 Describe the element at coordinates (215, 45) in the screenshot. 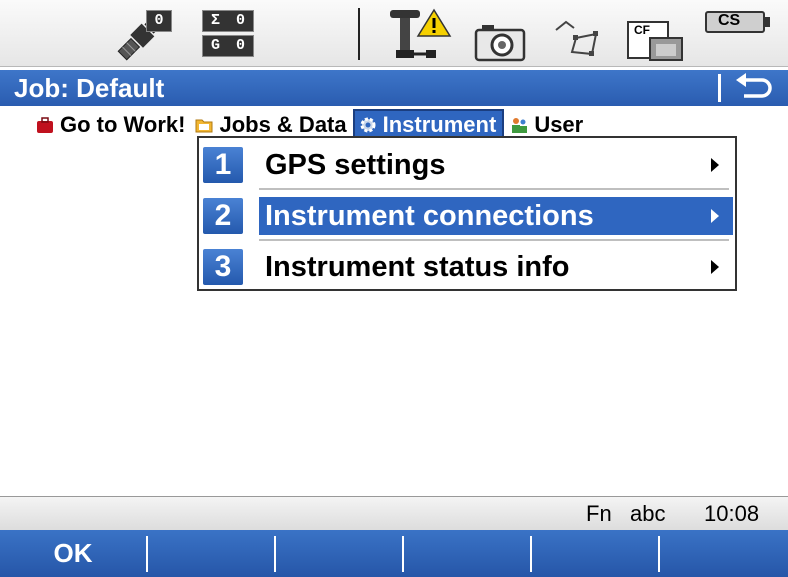

I see `g-label: G` at that location.